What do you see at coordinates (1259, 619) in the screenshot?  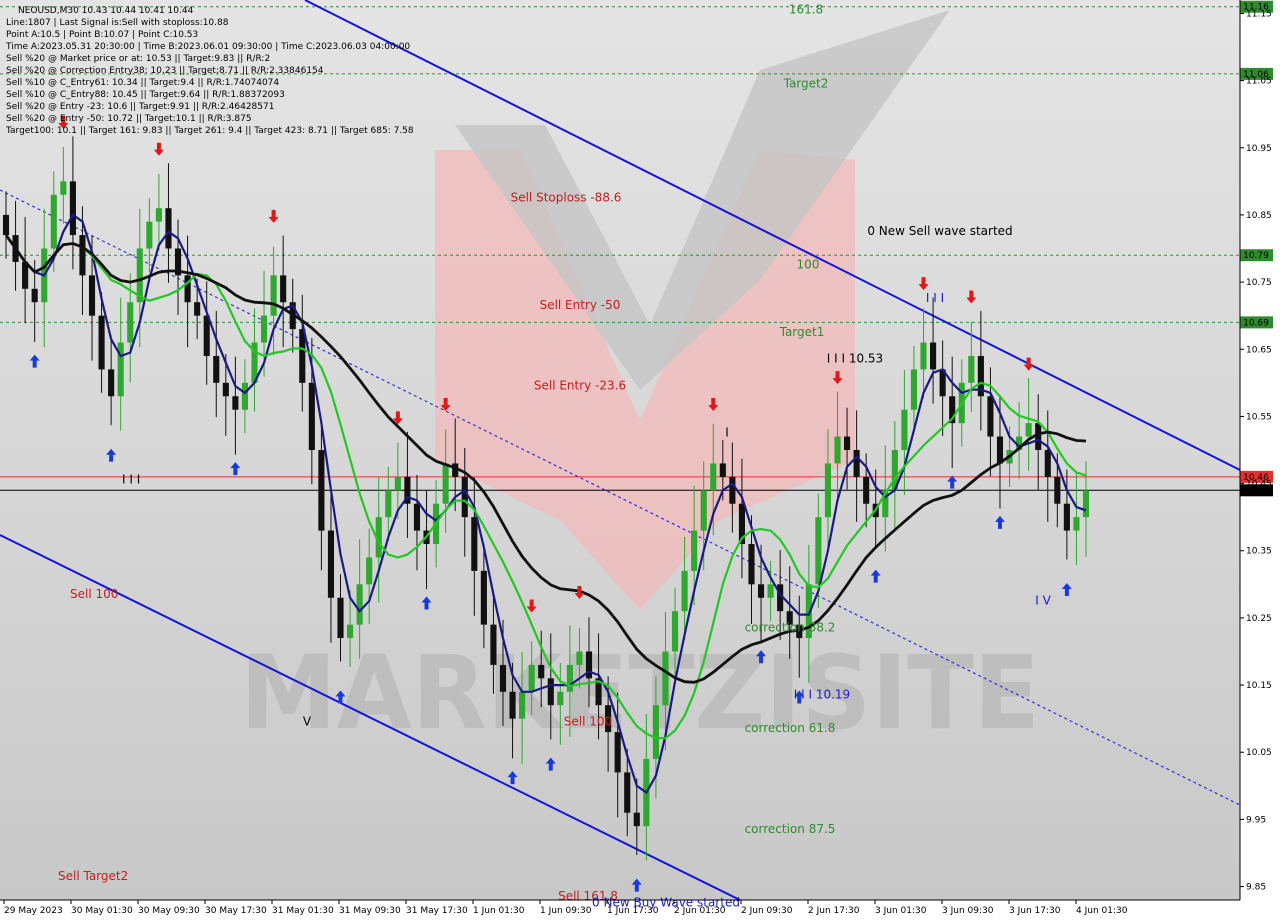 I see `y-tick-label: 10.25` at bounding box center [1259, 619].